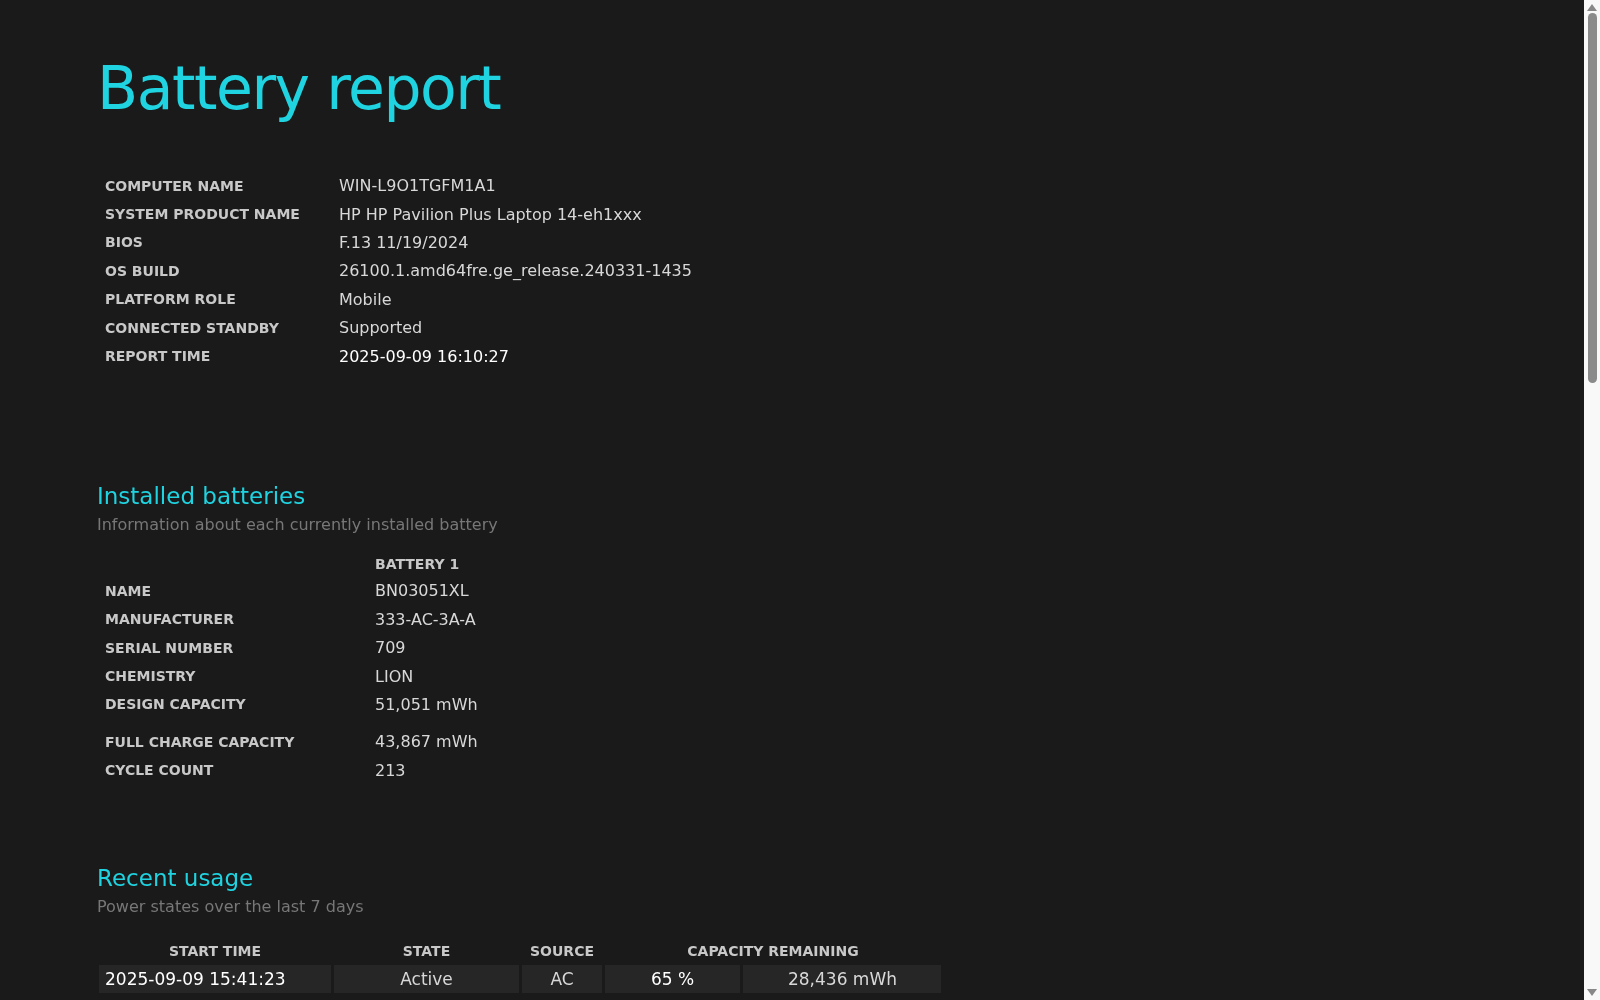 The image size is (1600, 1000). What do you see at coordinates (773, 951) in the screenshot?
I see `column-header: CAPACITY REMAINING` at bounding box center [773, 951].